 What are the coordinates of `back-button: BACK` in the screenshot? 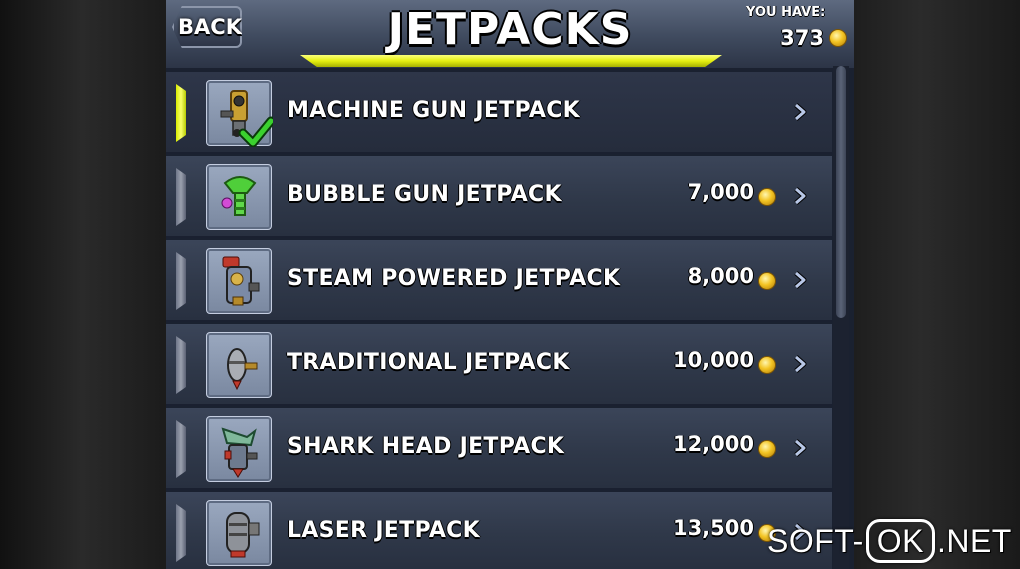 It's located at (207, 27).